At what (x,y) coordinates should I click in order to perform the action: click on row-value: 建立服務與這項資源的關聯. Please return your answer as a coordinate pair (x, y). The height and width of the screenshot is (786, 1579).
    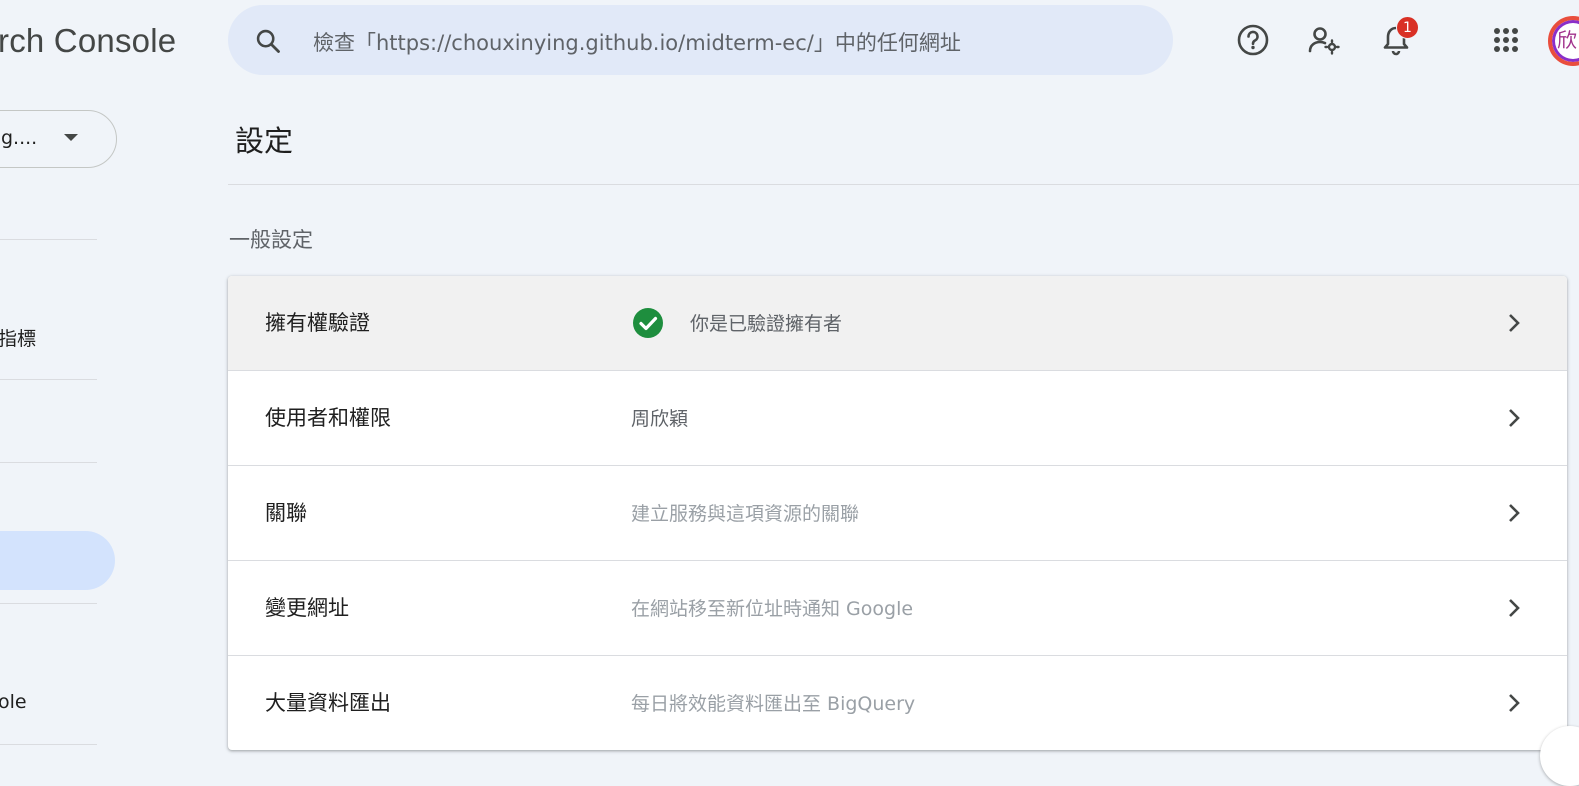
    Looking at the image, I should click on (745, 514).